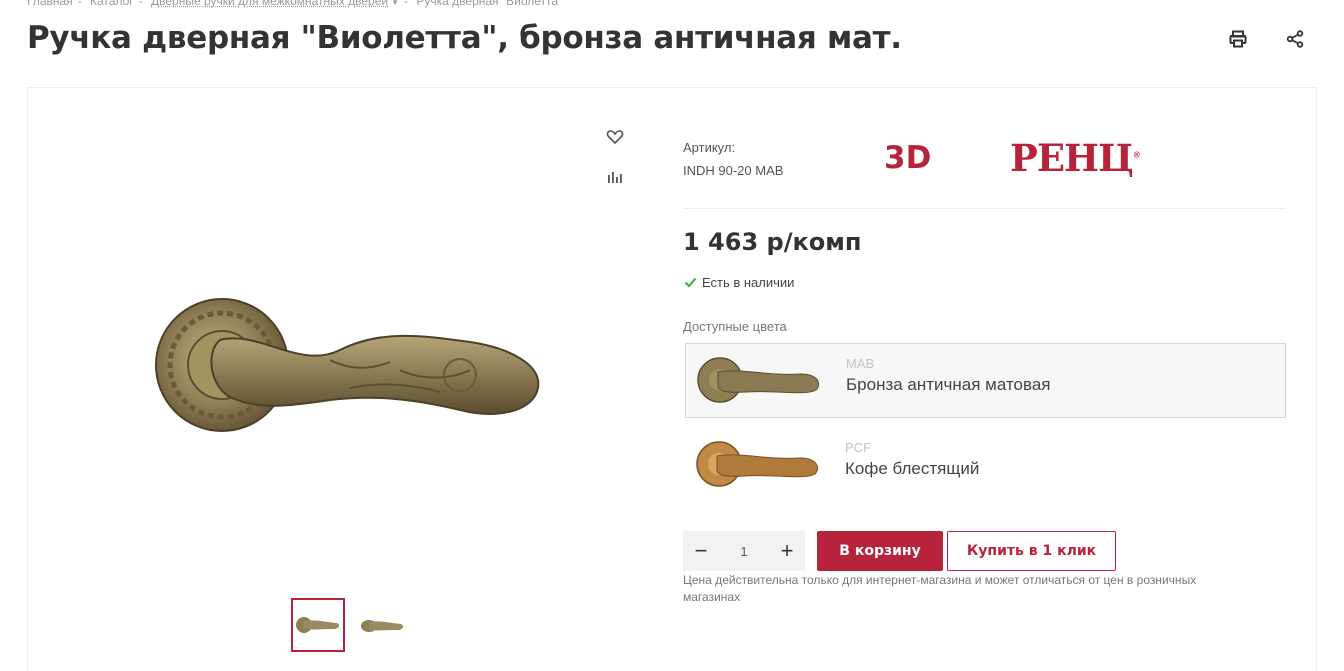 The height and width of the screenshot is (671, 1344). I want to click on color-code: PCF, so click(858, 447).